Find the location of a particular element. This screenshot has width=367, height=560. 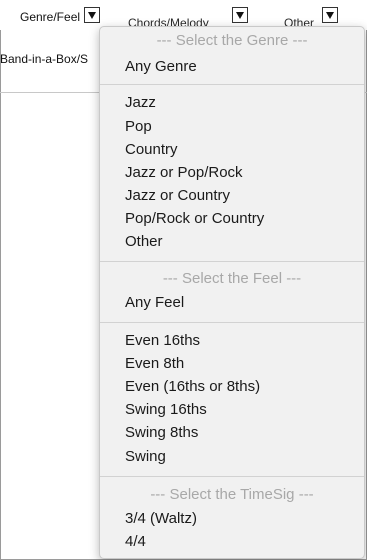

other-dropdown-arrow-icon is located at coordinates (330, 15).